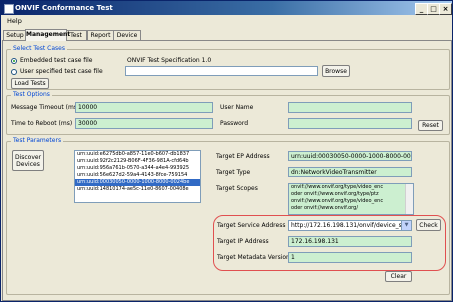 The image size is (453, 302). Describe the element at coordinates (430, 125) in the screenshot. I see `reset-button: Reset` at that location.